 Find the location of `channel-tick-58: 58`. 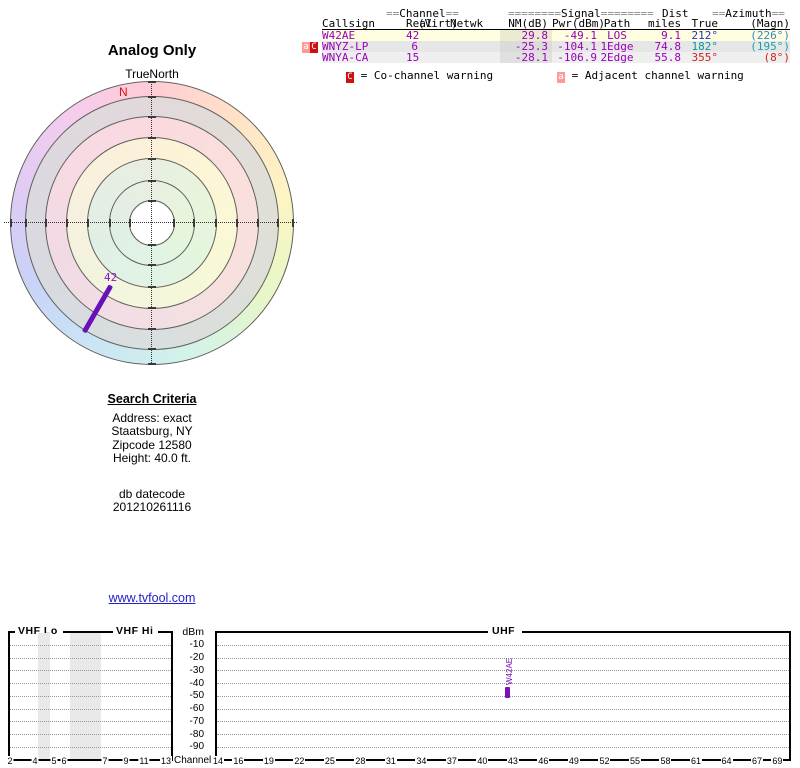

channel-tick-58: 58 is located at coordinates (665, 760).